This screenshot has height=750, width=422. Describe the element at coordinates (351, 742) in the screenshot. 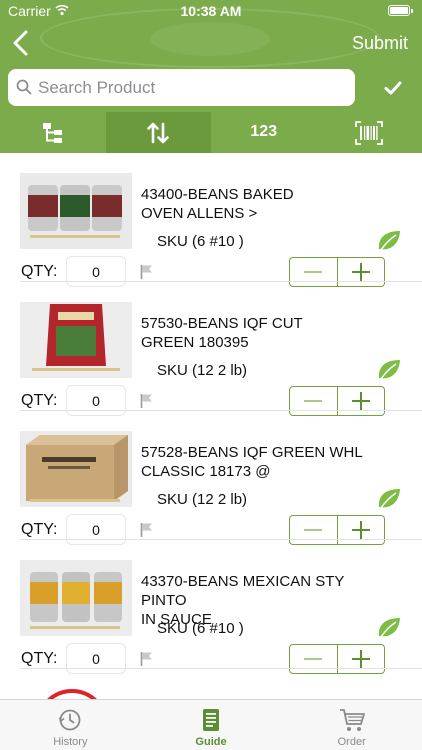

I see `tab-label: Order` at that location.